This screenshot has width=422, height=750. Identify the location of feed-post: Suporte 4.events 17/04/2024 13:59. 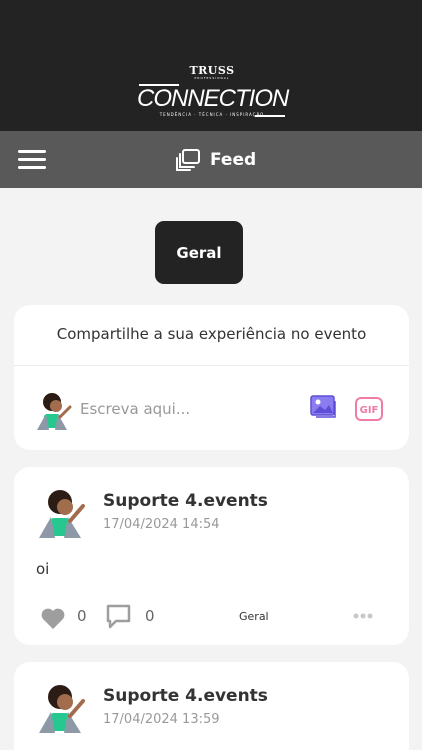
(211, 706).